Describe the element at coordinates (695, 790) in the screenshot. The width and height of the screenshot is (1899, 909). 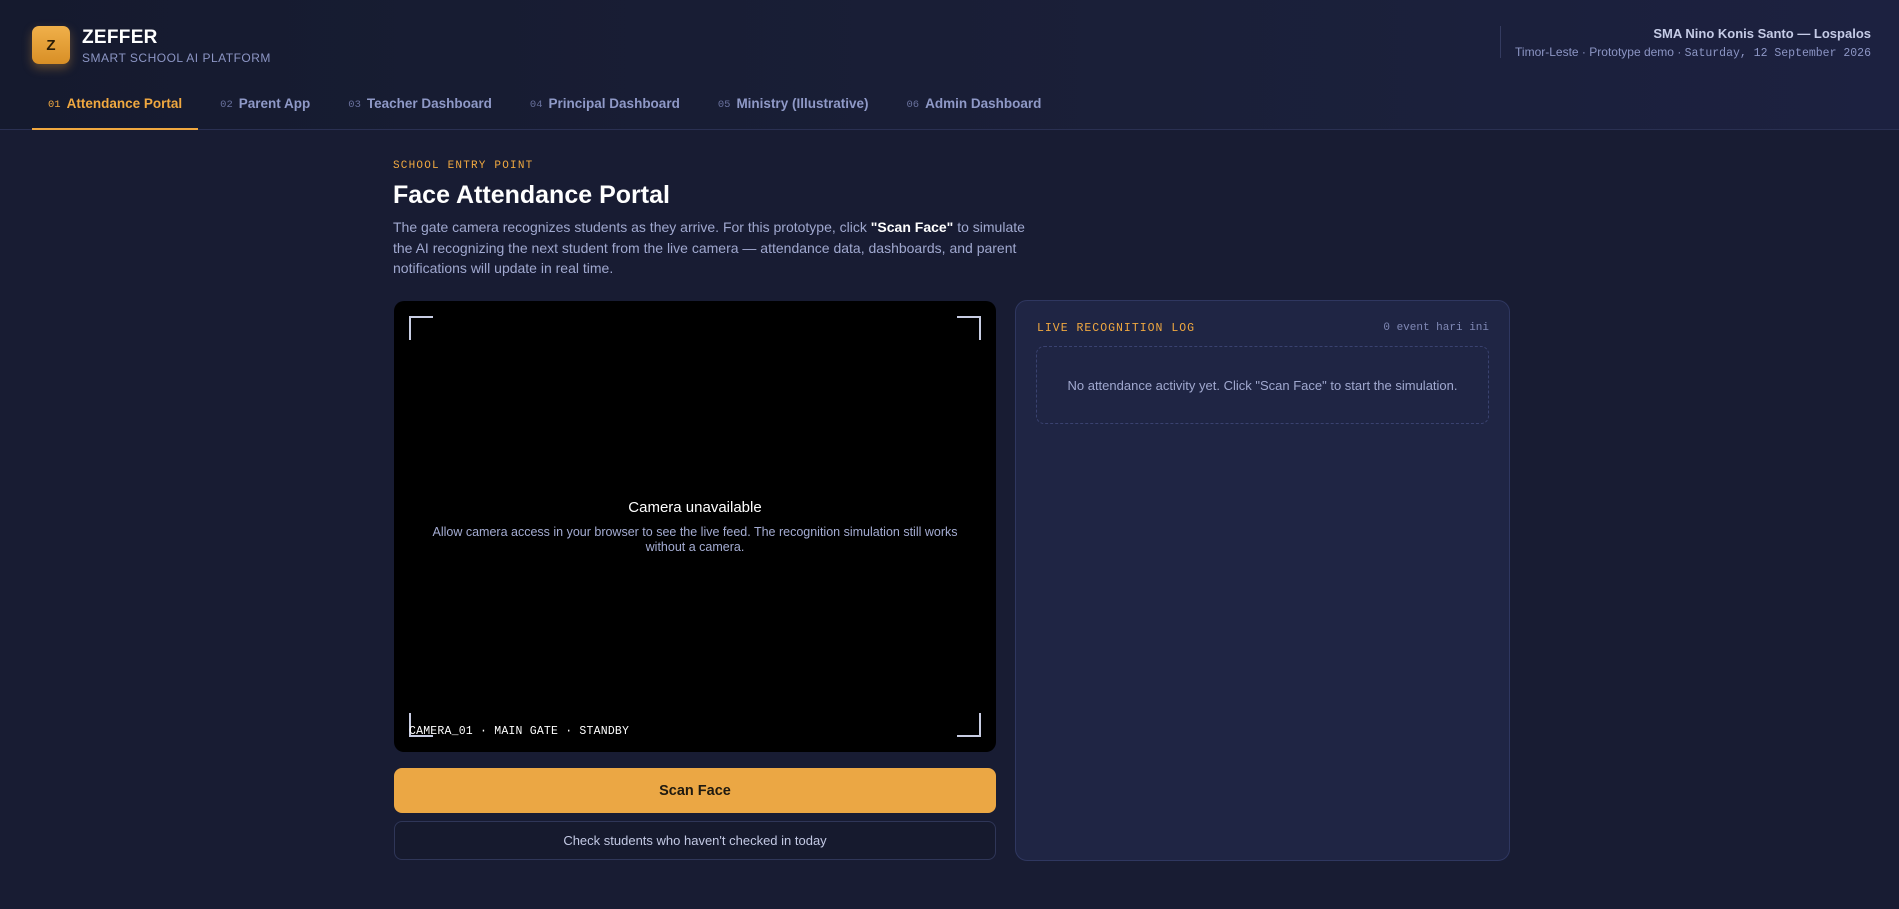
I see `scan-face-button: Scan Face` at that location.